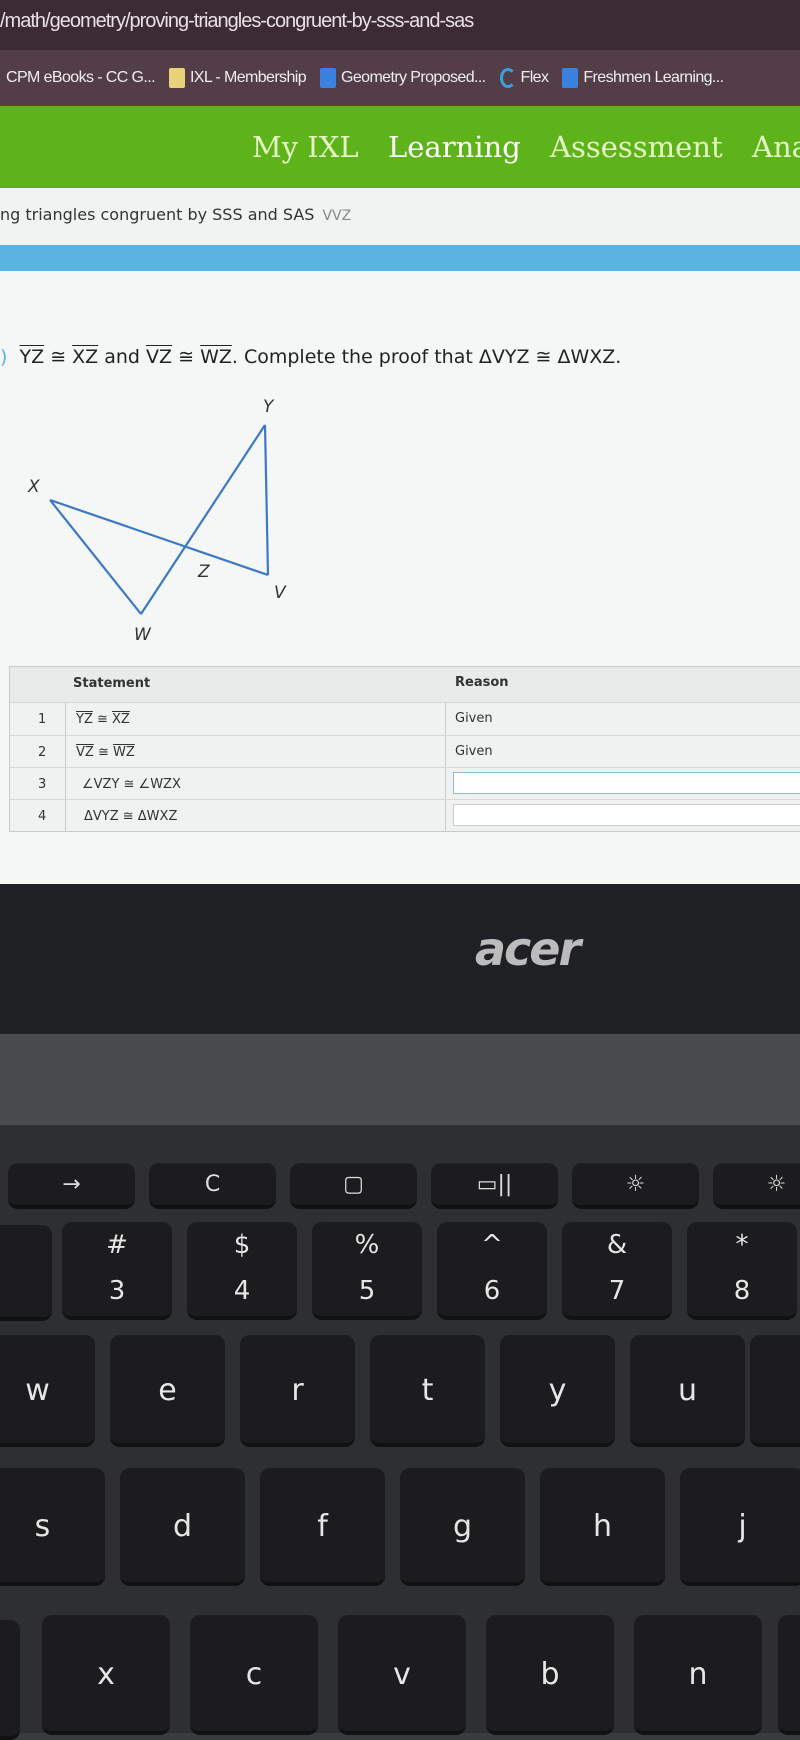 This screenshot has height=1740, width=800. I want to click on key-c: c, so click(254, 1675).